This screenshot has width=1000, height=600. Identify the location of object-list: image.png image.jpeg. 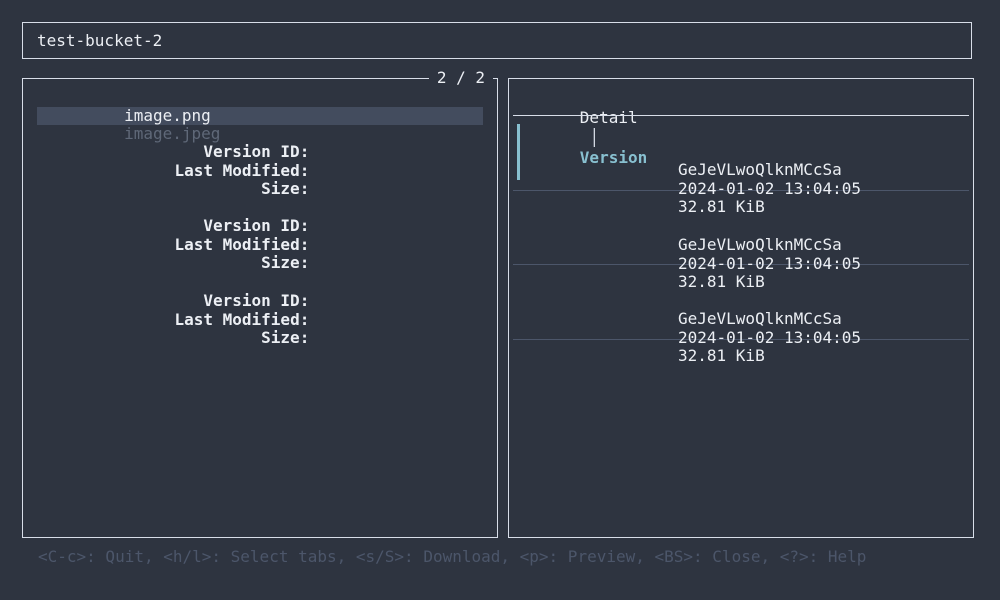
(260, 115).